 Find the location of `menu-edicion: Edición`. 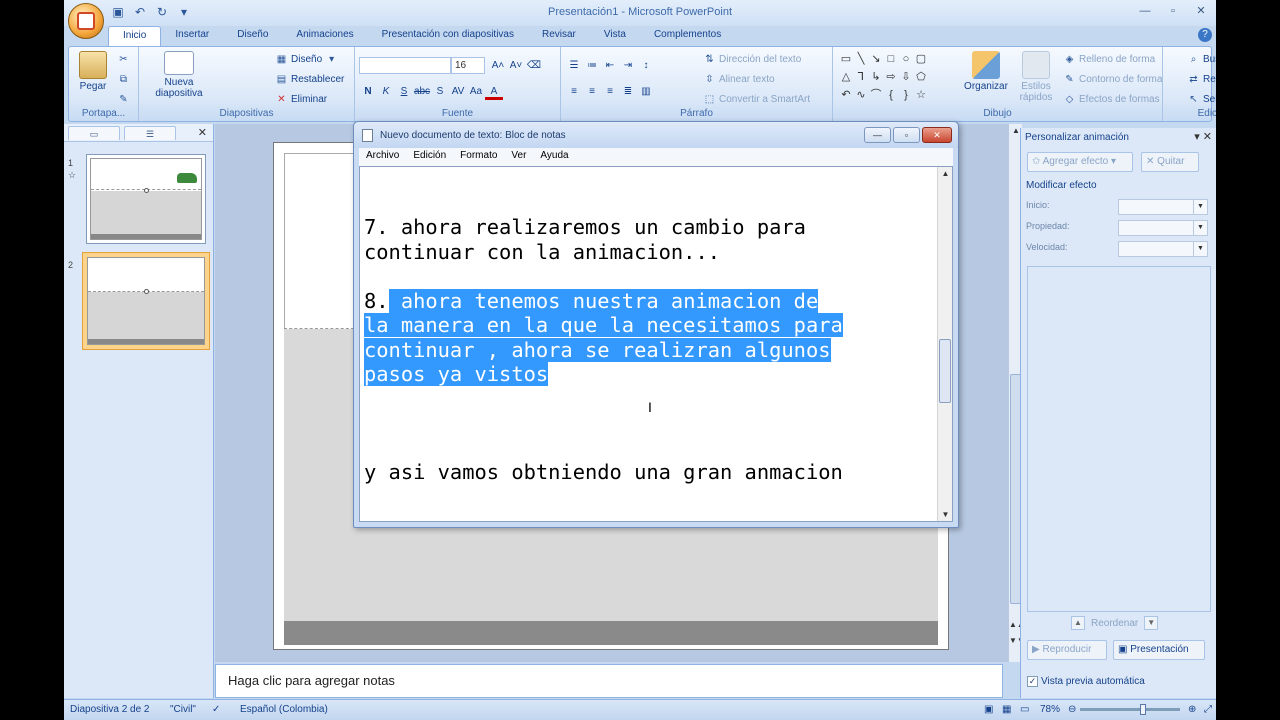

menu-edicion: Edición is located at coordinates (429, 157).